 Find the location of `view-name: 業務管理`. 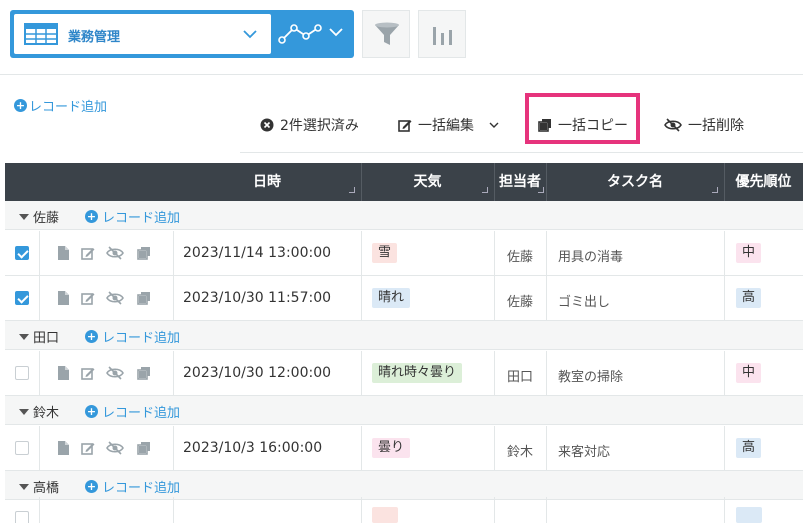

view-name: 業務管理 is located at coordinates (94, 37).